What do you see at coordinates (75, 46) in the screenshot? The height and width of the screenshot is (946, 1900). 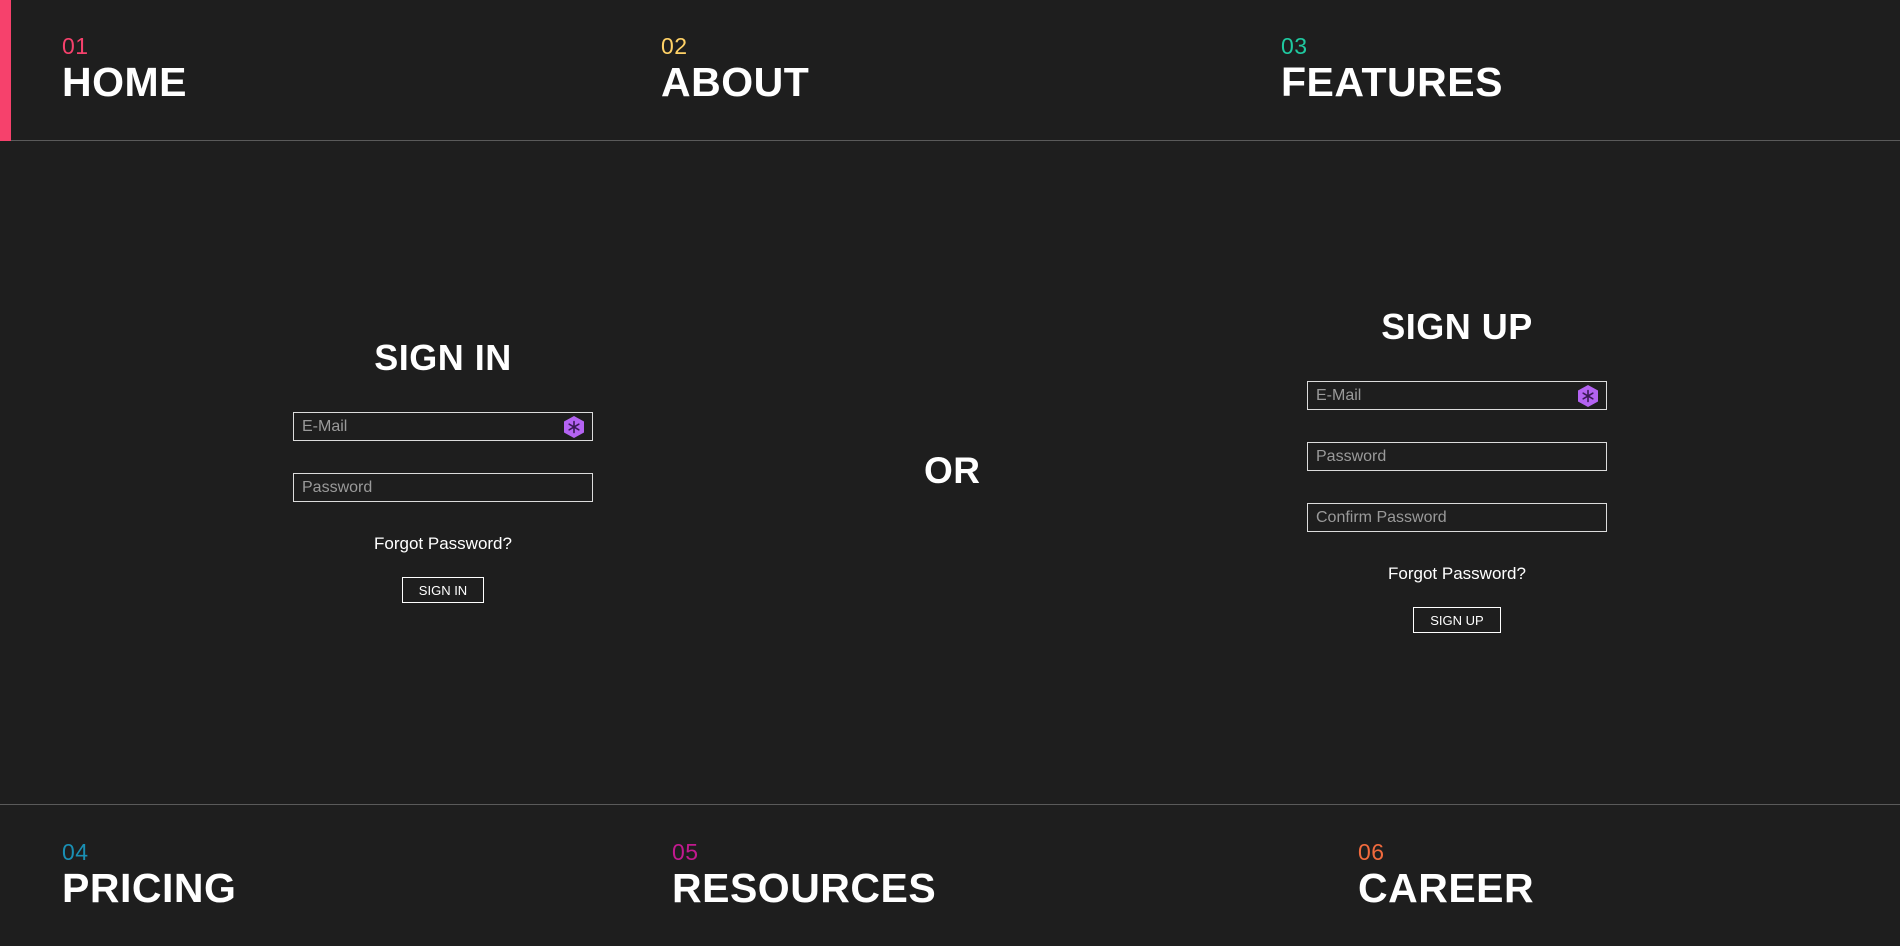 I see `nav-number: 01` at bounding box center [75, 46].